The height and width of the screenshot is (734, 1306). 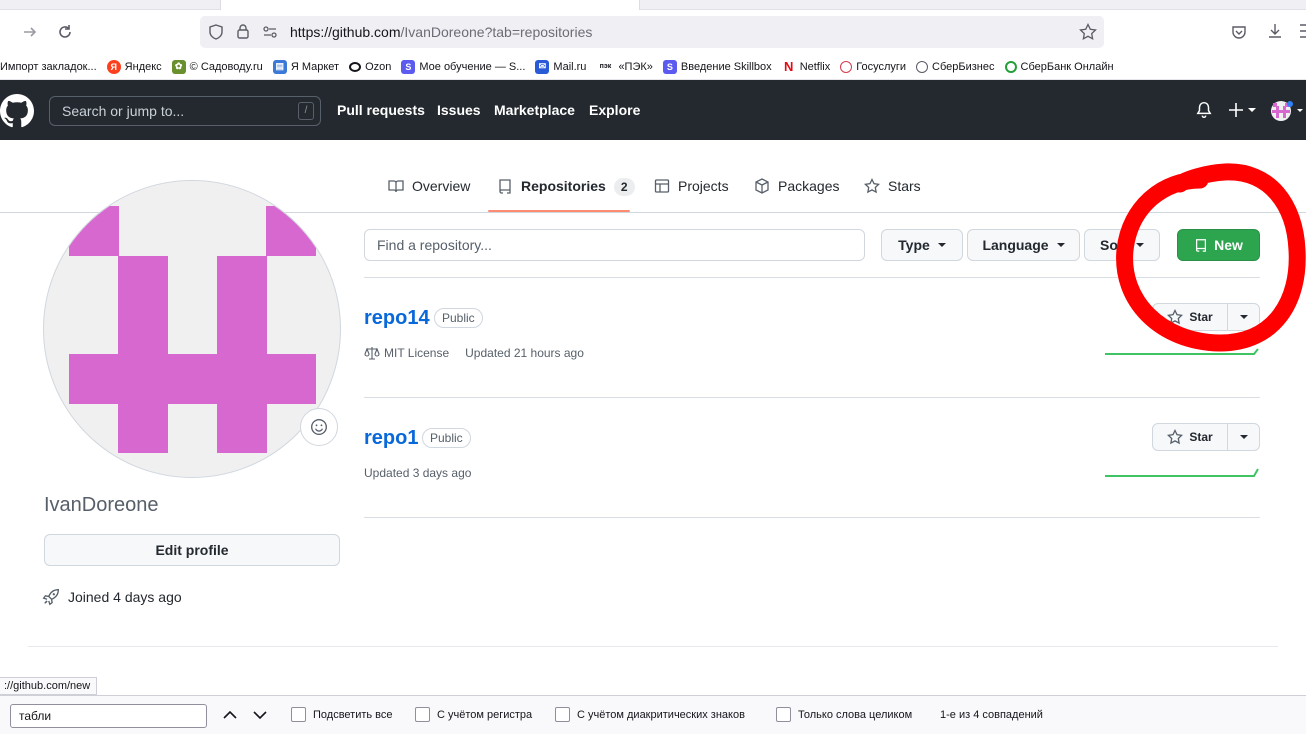 I want to click on star-icon, so click(x=872, y=186).